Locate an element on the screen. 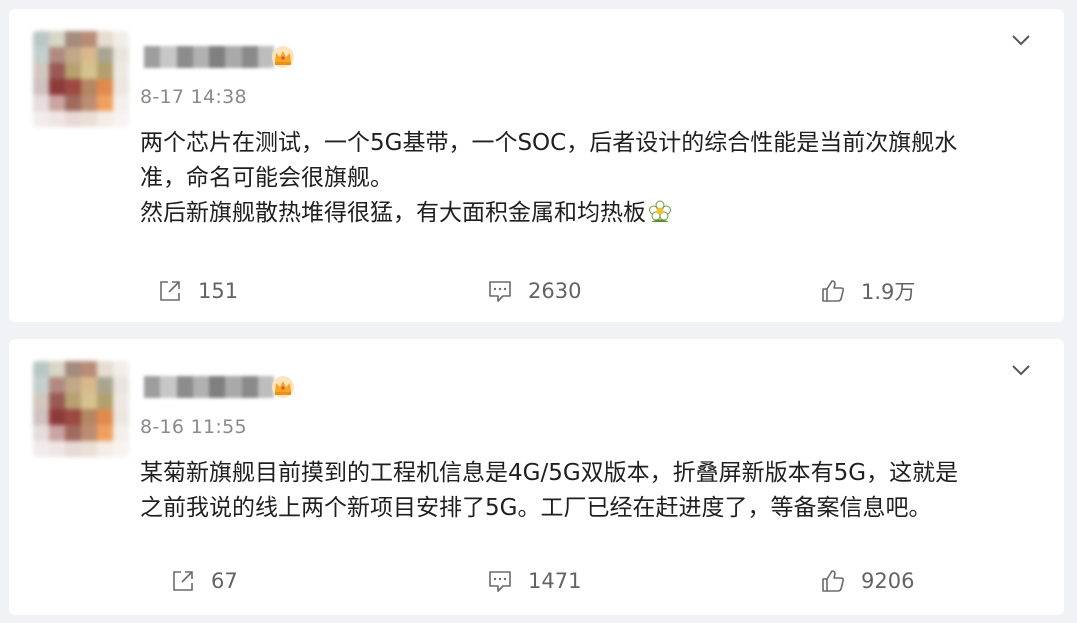 The height and width of the screenshot is (623, 1077). comment-button: 2630 is located at coordinates (533, 291).